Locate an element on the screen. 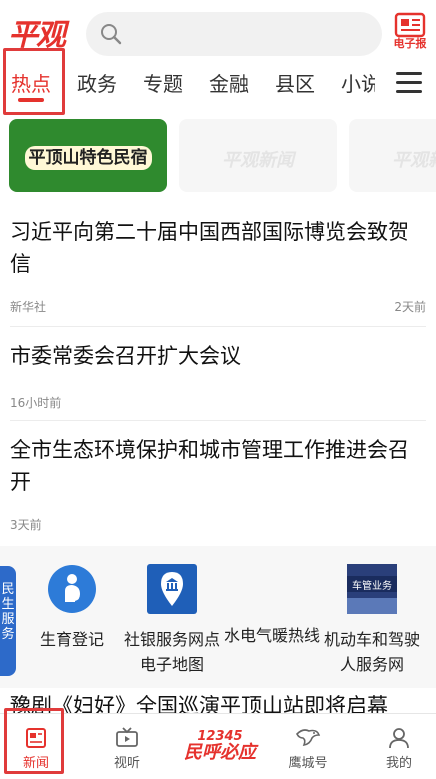  banner-placeholder: 平观新闻 is located at coordinates (258, 155).